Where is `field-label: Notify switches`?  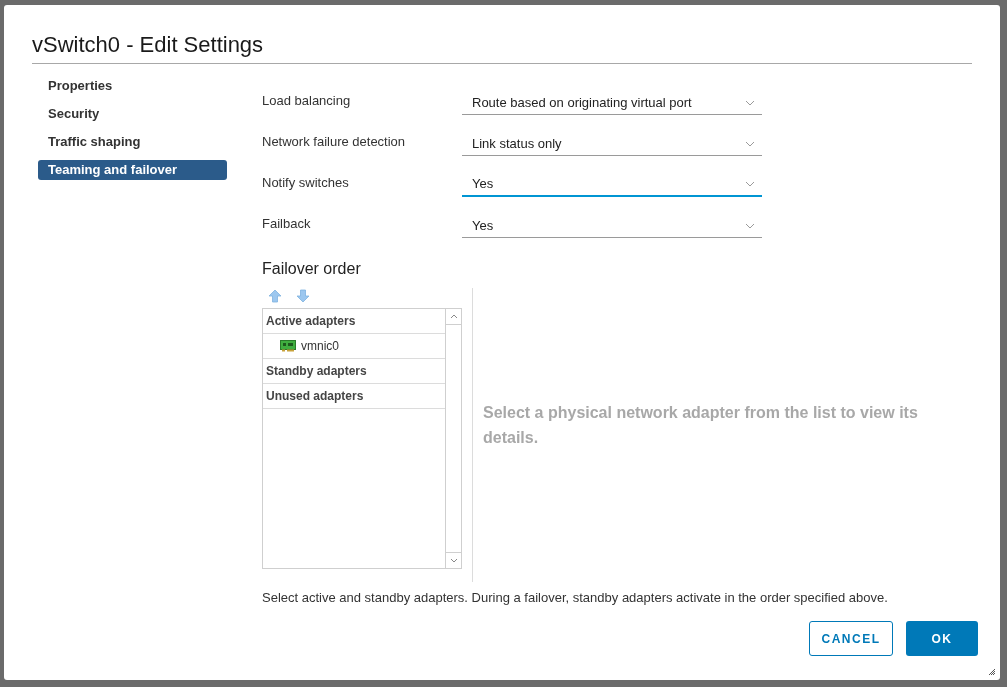
field-label: Notify switches is located at coordinates (306, 182).